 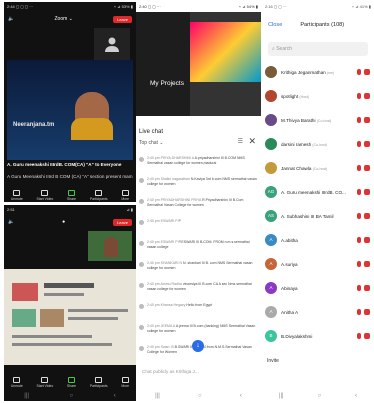 What do you see at coordinates (322, 25) in the screenshot?
I see `participants-title: Participants (108)` at bounding box center [322, 25].